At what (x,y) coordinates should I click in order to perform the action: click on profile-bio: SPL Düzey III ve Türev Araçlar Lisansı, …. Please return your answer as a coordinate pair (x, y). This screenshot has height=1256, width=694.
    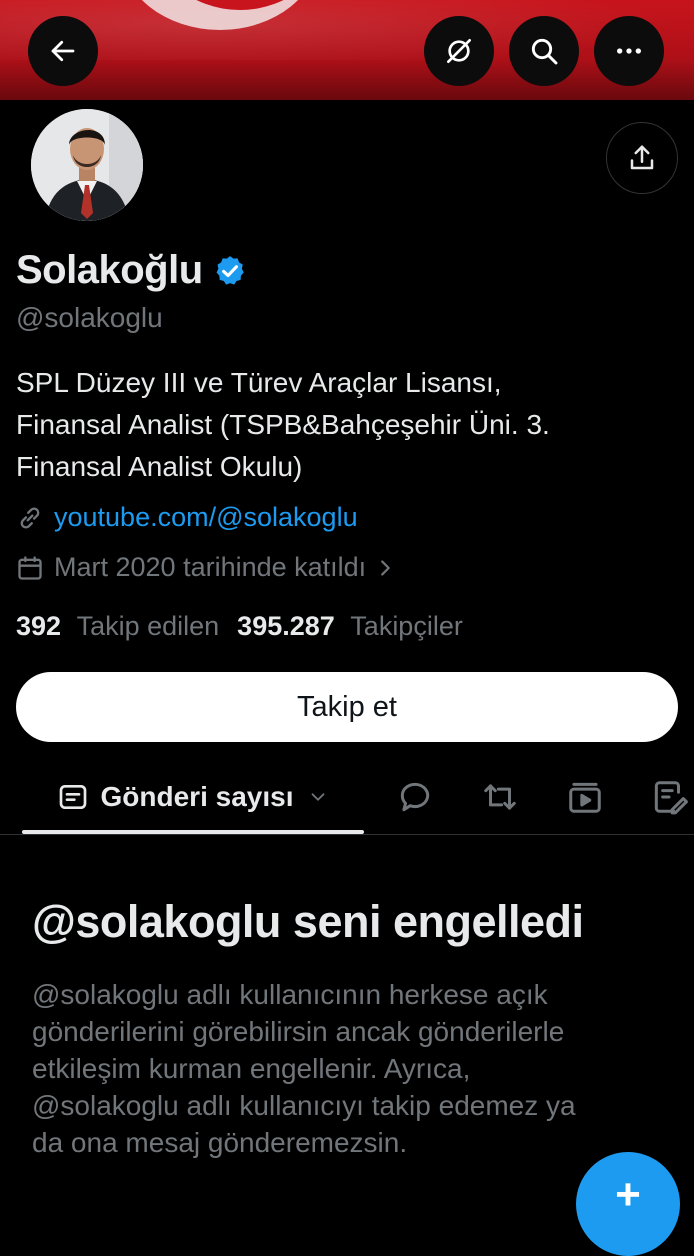
    Looking at the image, I should click on (341, 425).